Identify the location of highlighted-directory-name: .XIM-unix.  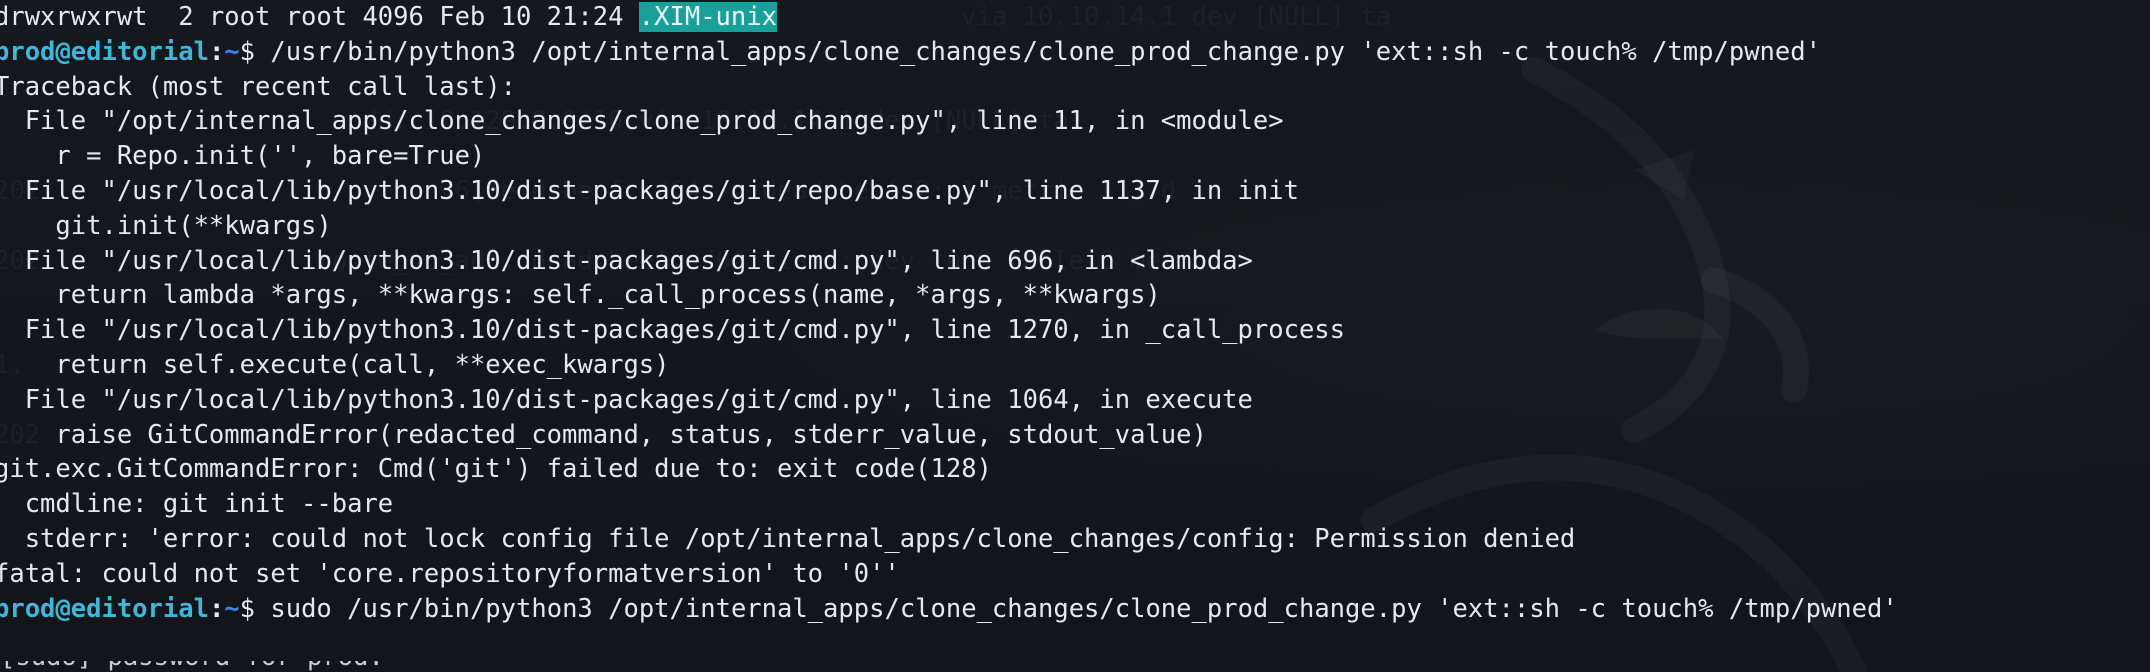
(707, 17).